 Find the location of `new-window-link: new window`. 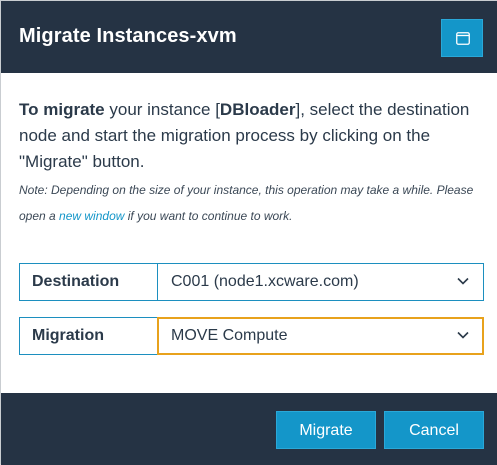

new-window-link: new window is located at coordinates (91, 216).